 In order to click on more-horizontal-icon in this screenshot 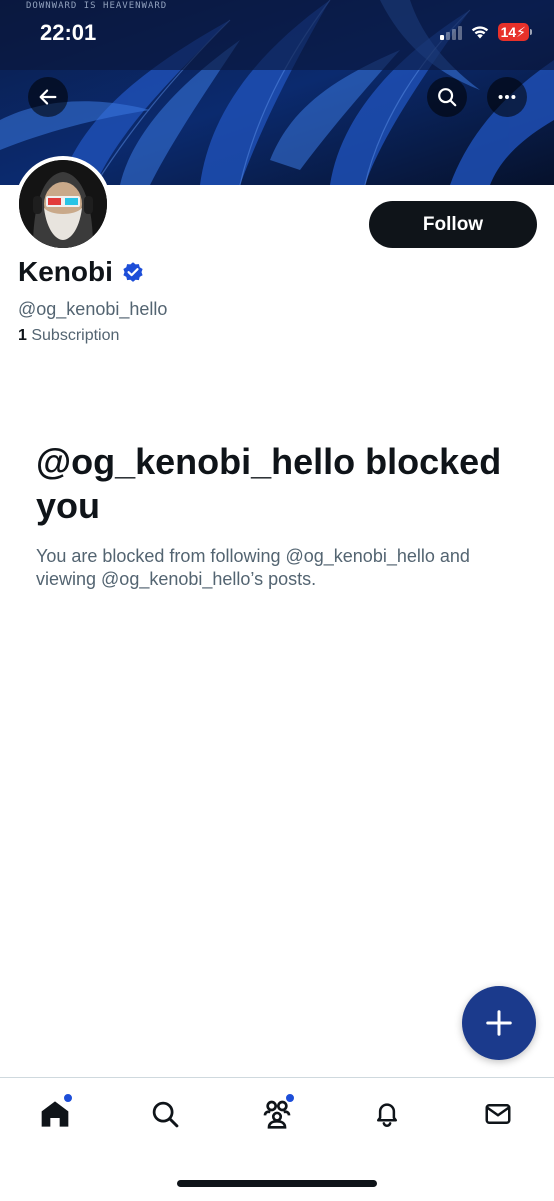, I will do `click(507, 97)`.